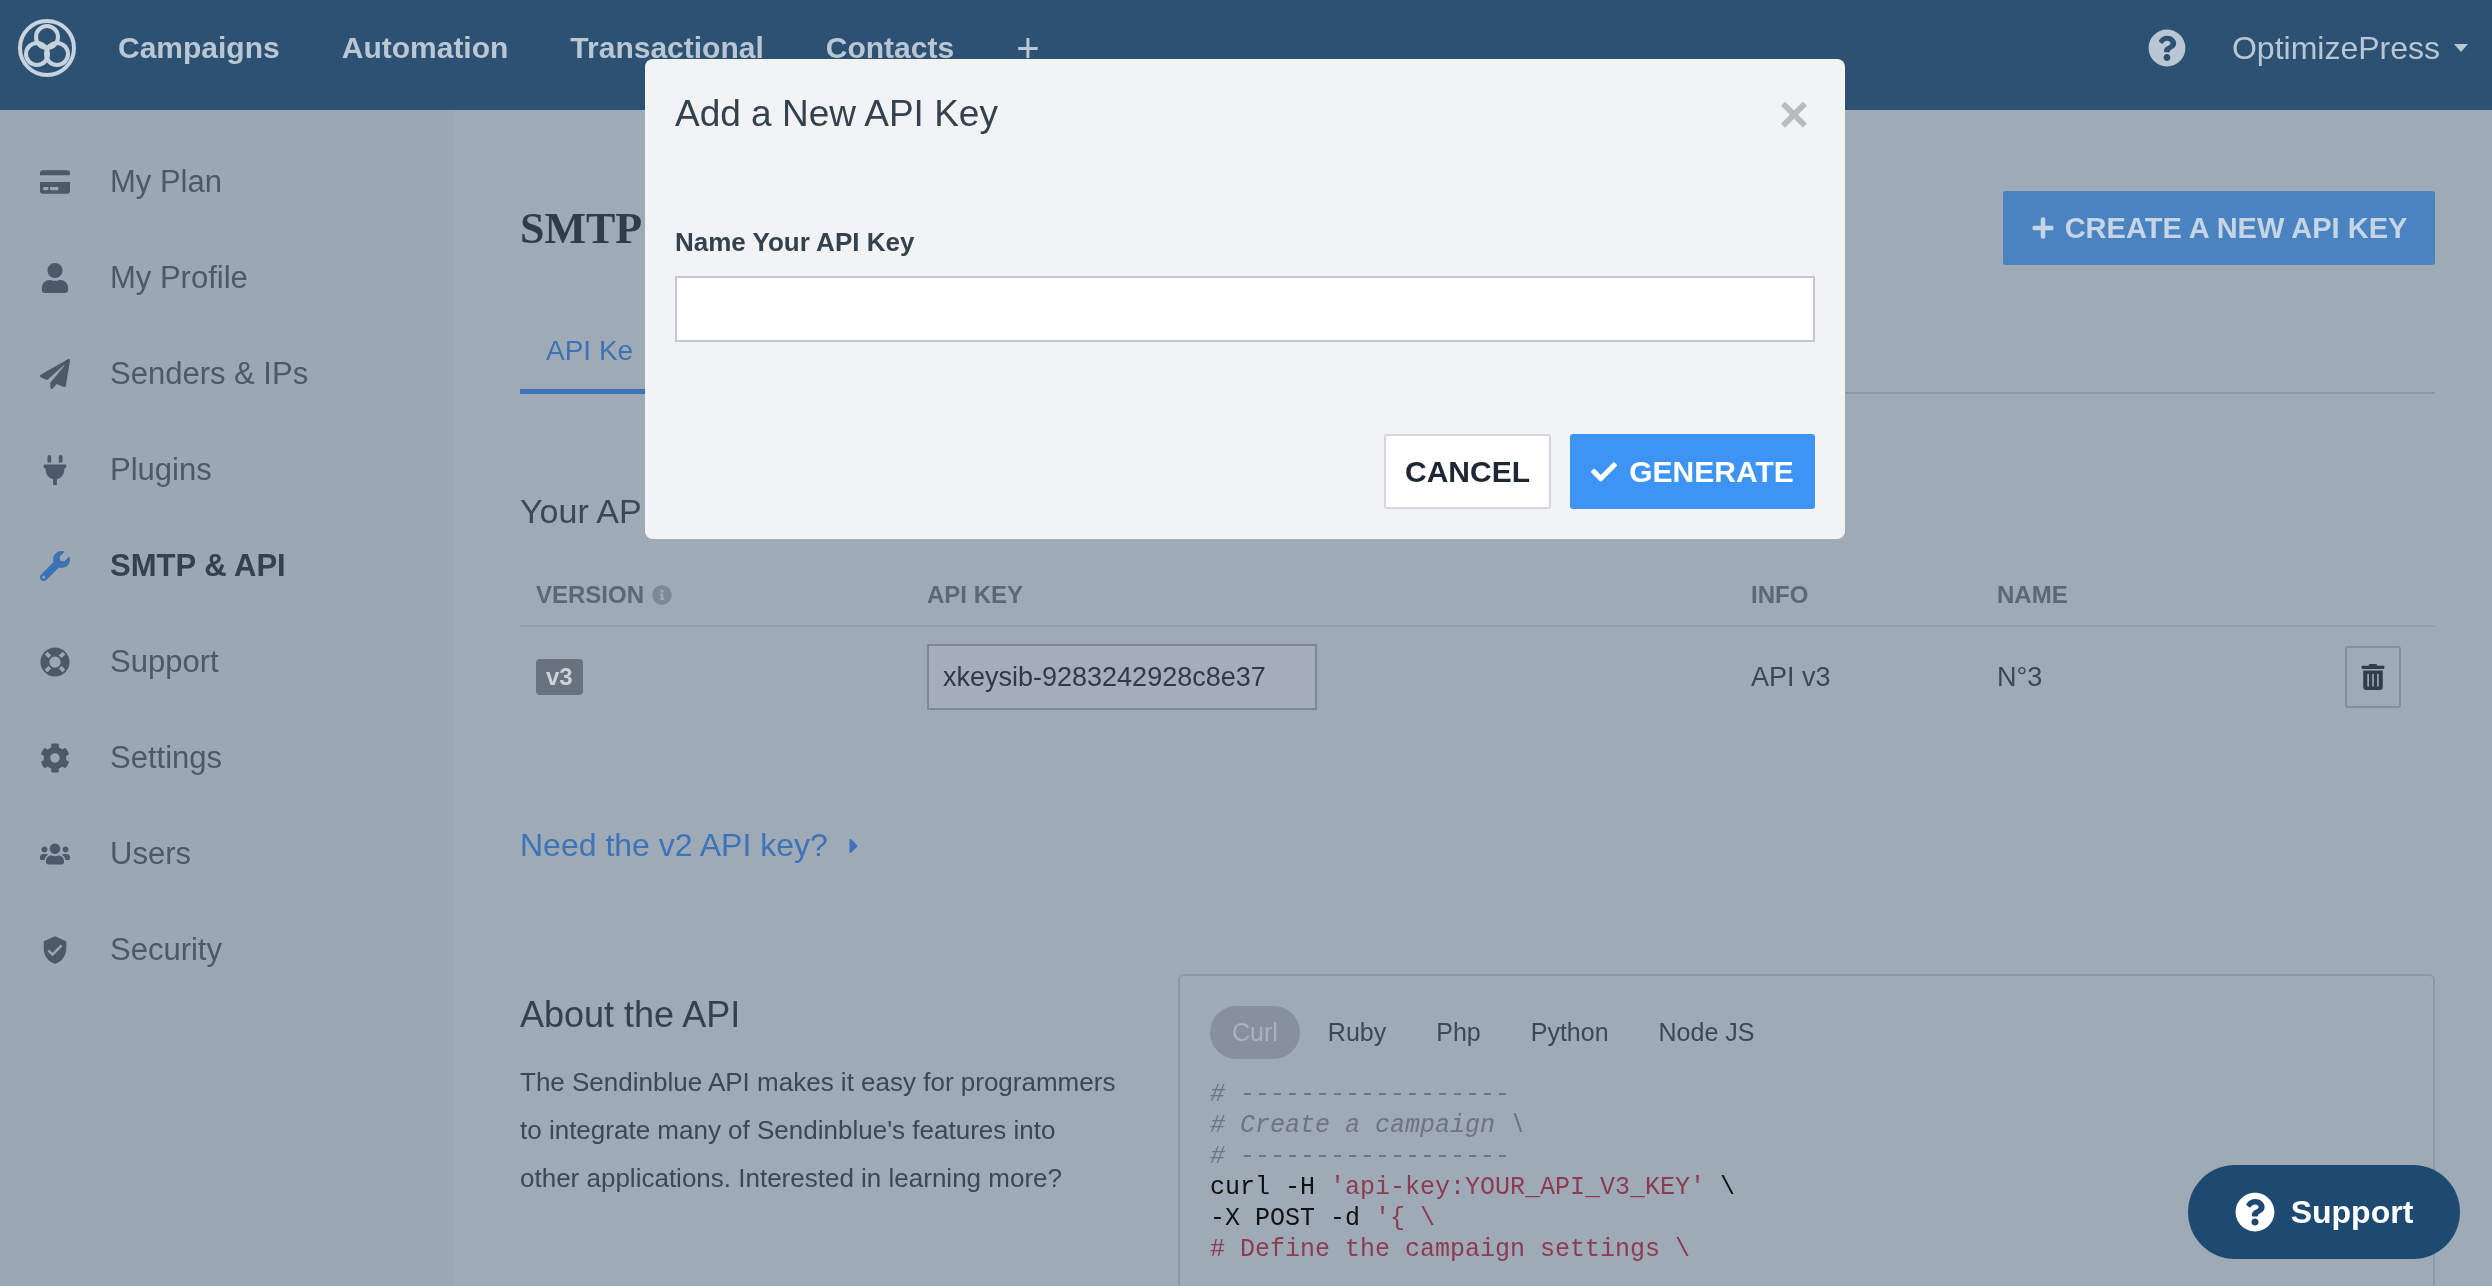 This screenshot has height=1286, width=2492. Describe the element at coordinates (1467, 471) in the screenshot. I see `cancel-button: CANCEL` at that location.